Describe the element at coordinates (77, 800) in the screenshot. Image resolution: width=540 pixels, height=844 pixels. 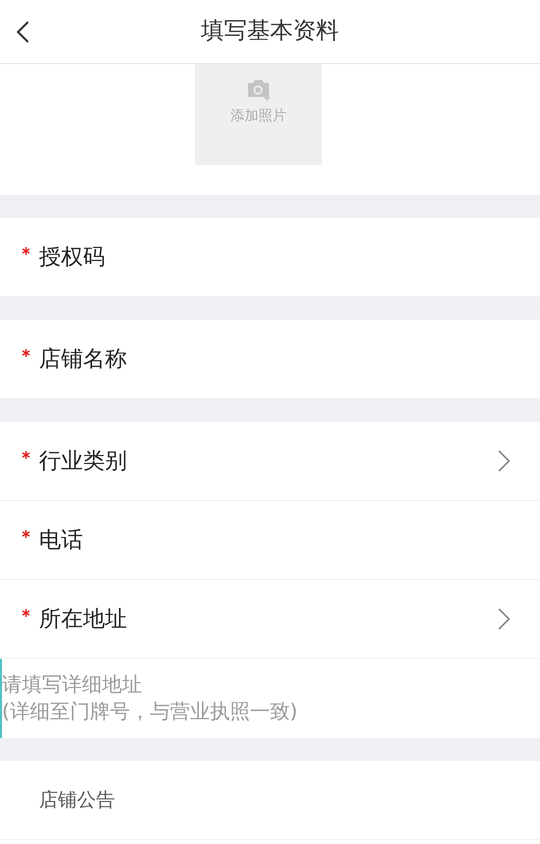
I see `field-label: 店铺公告` at that location.